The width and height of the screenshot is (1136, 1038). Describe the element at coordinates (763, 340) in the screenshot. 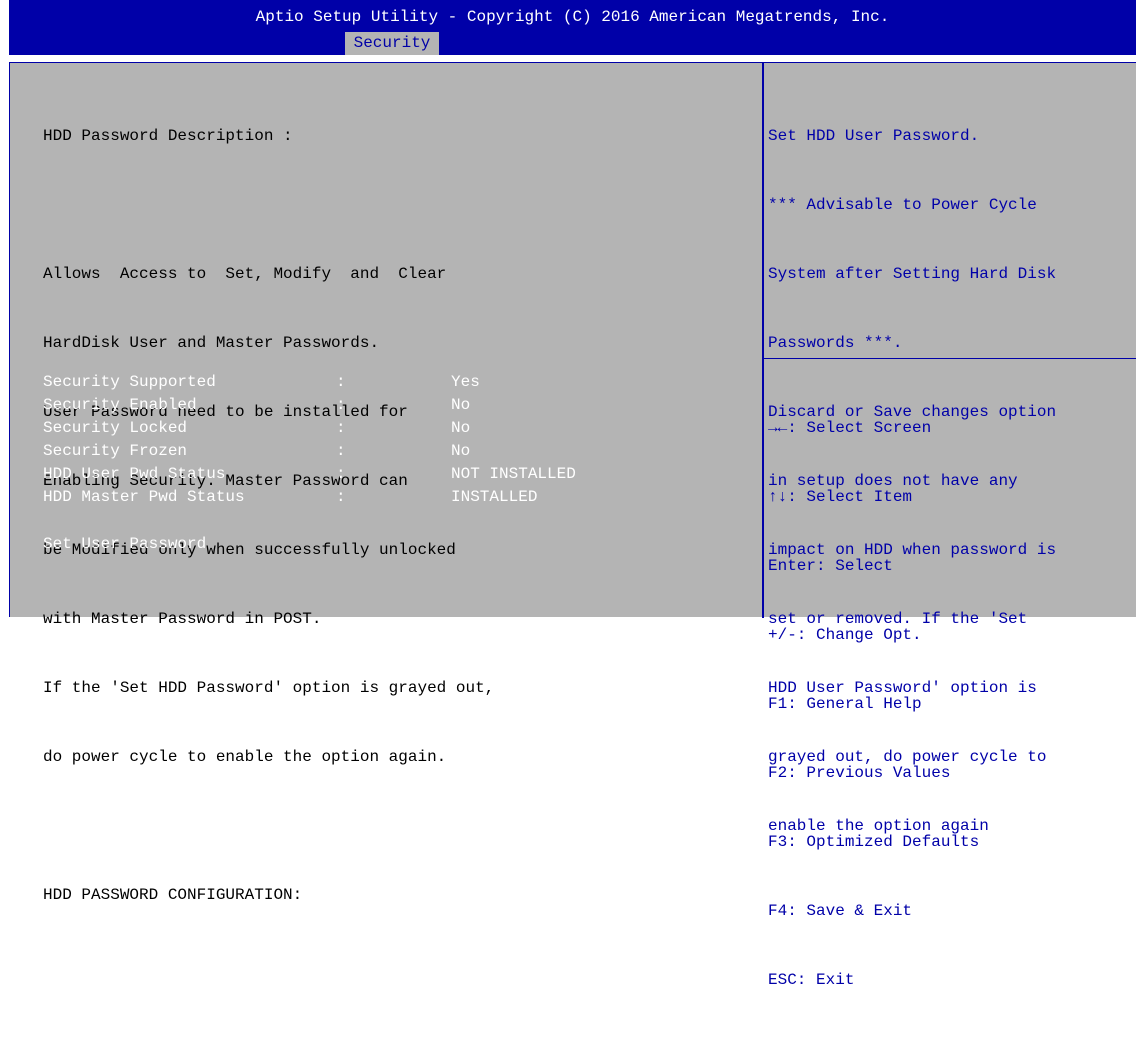

I see `panel-divider` at that location.